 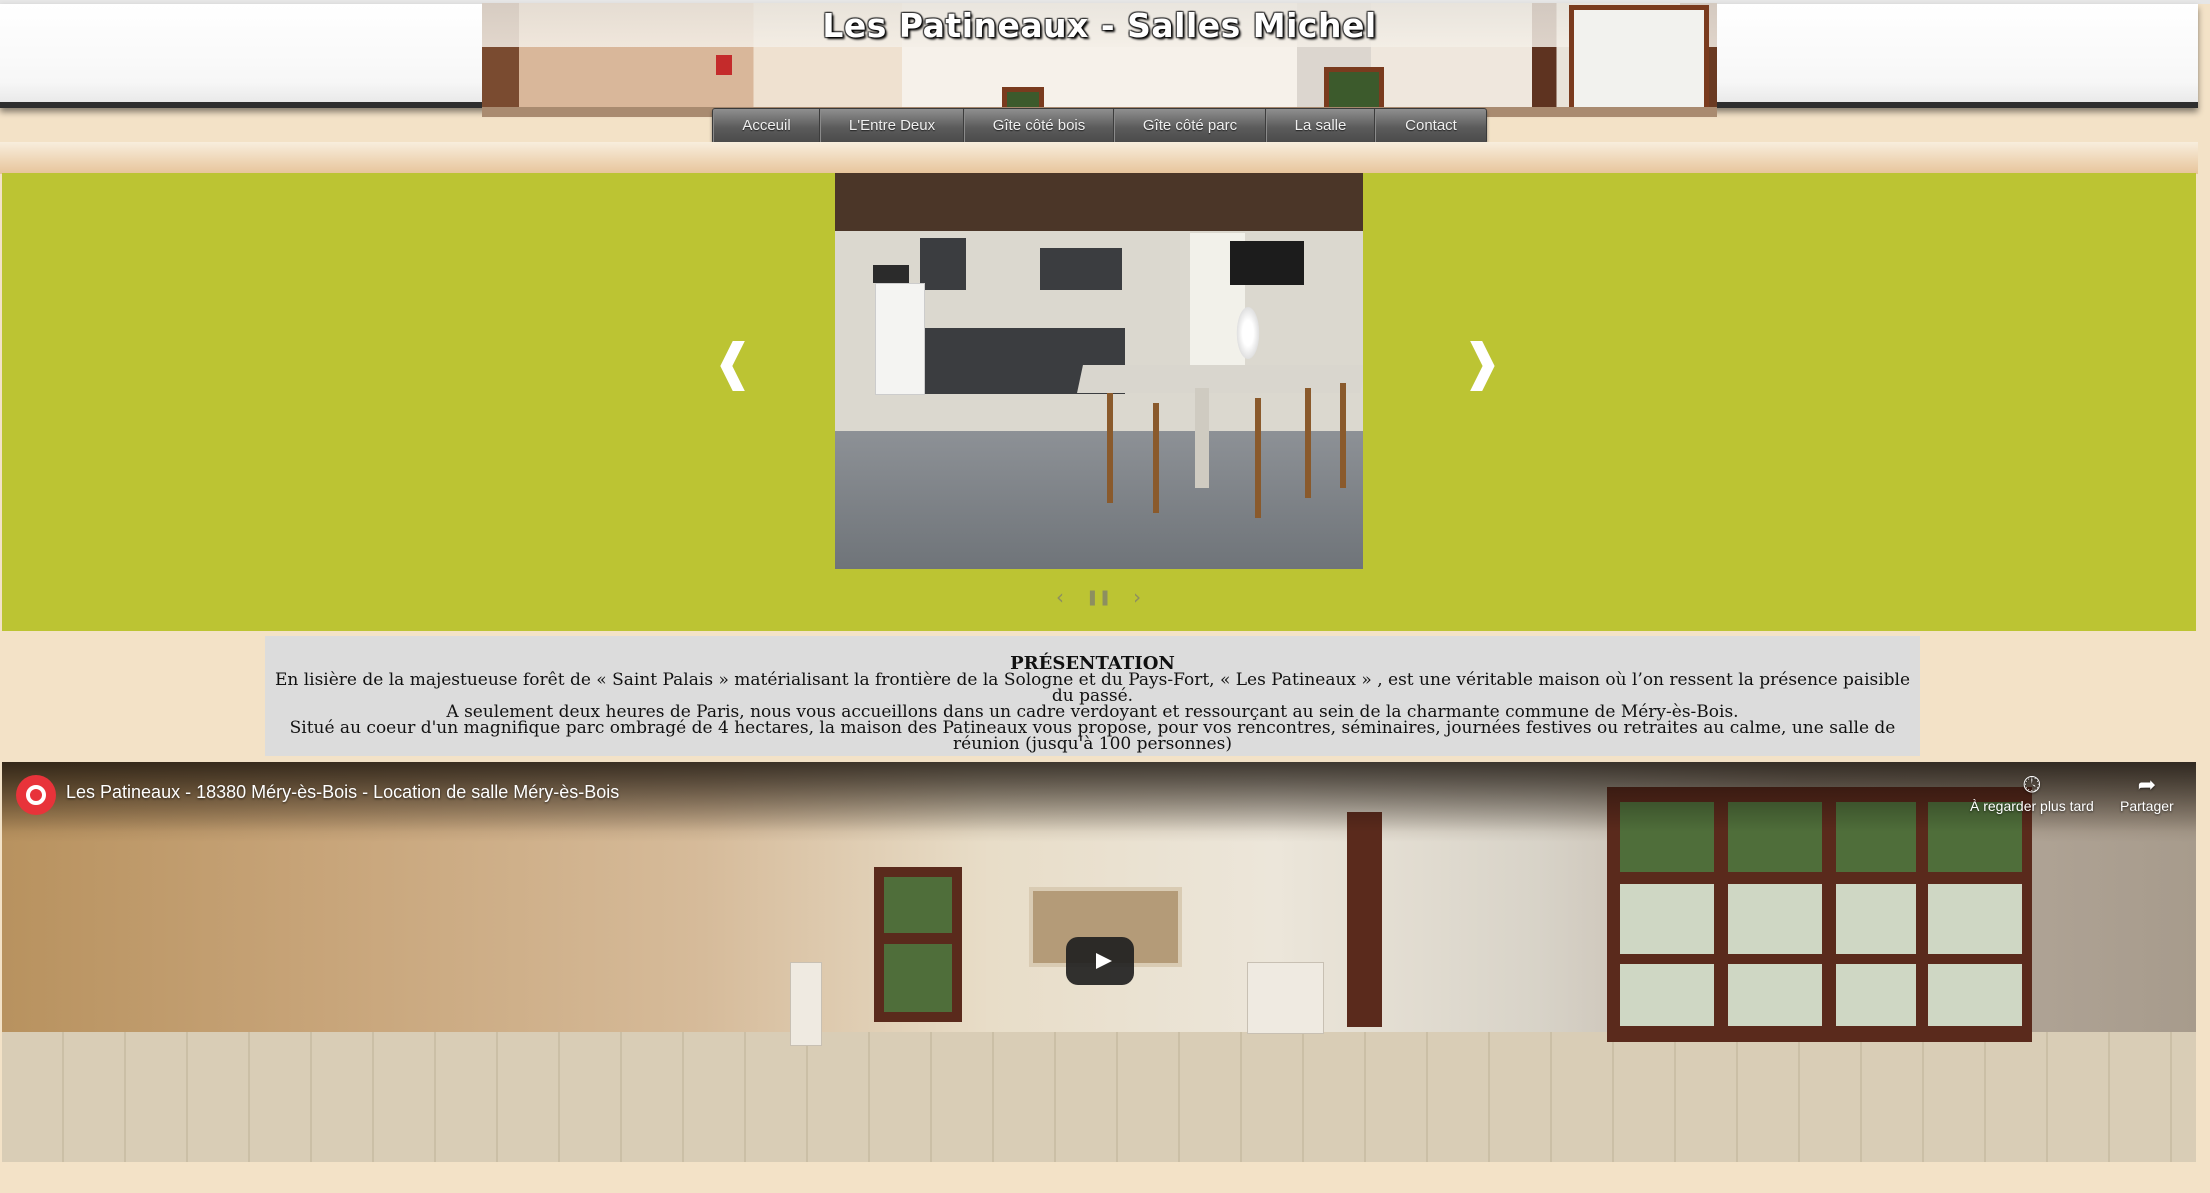 I want to click on slide-microwave, so click(x=891, y=274).